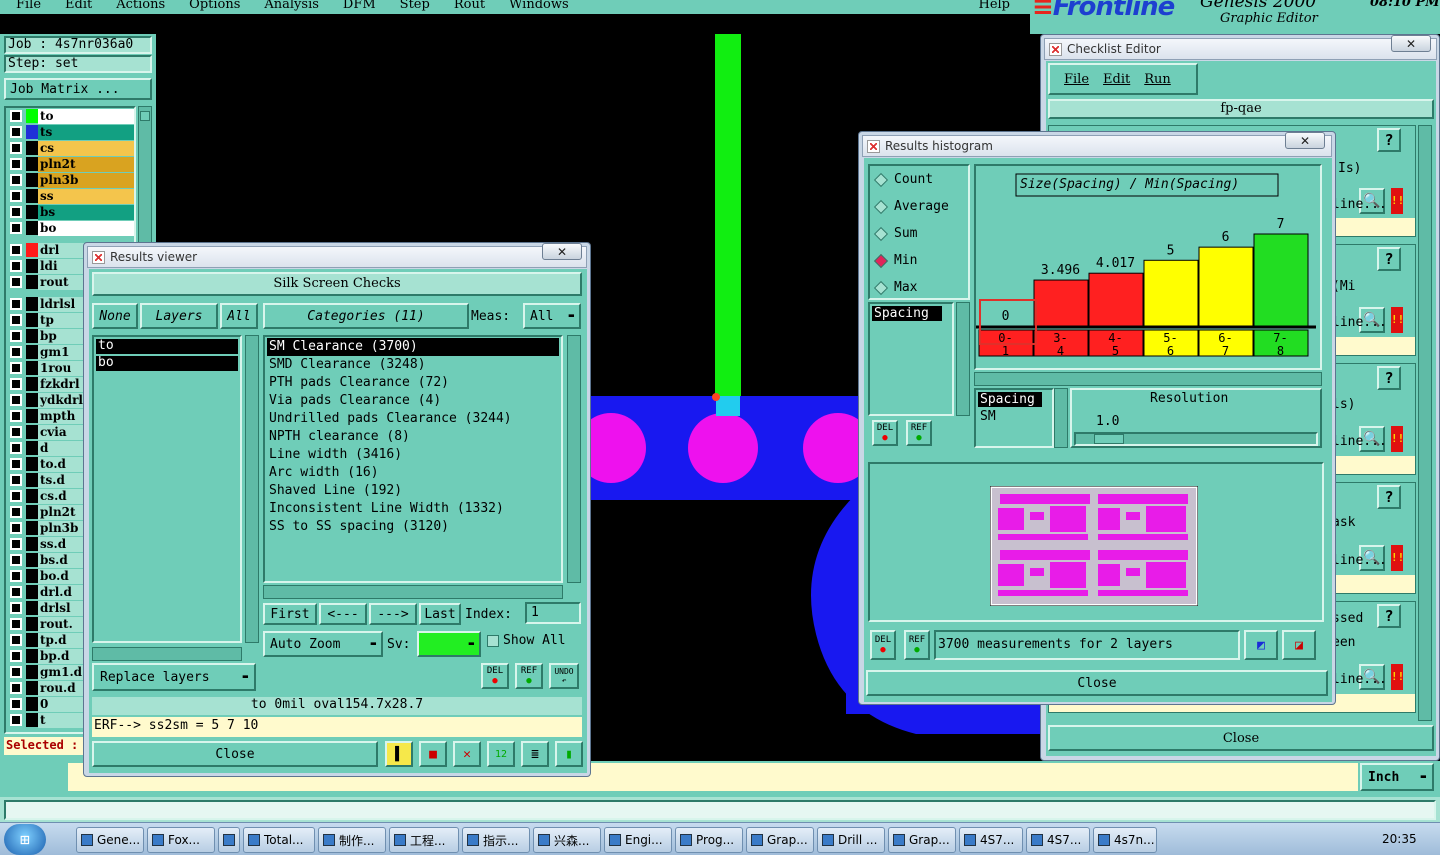 This screenshot has width=1440, height=855. Describe the element at coordinates (179, 316) in the screenshot. I see `layers-button: Layers` at that location.